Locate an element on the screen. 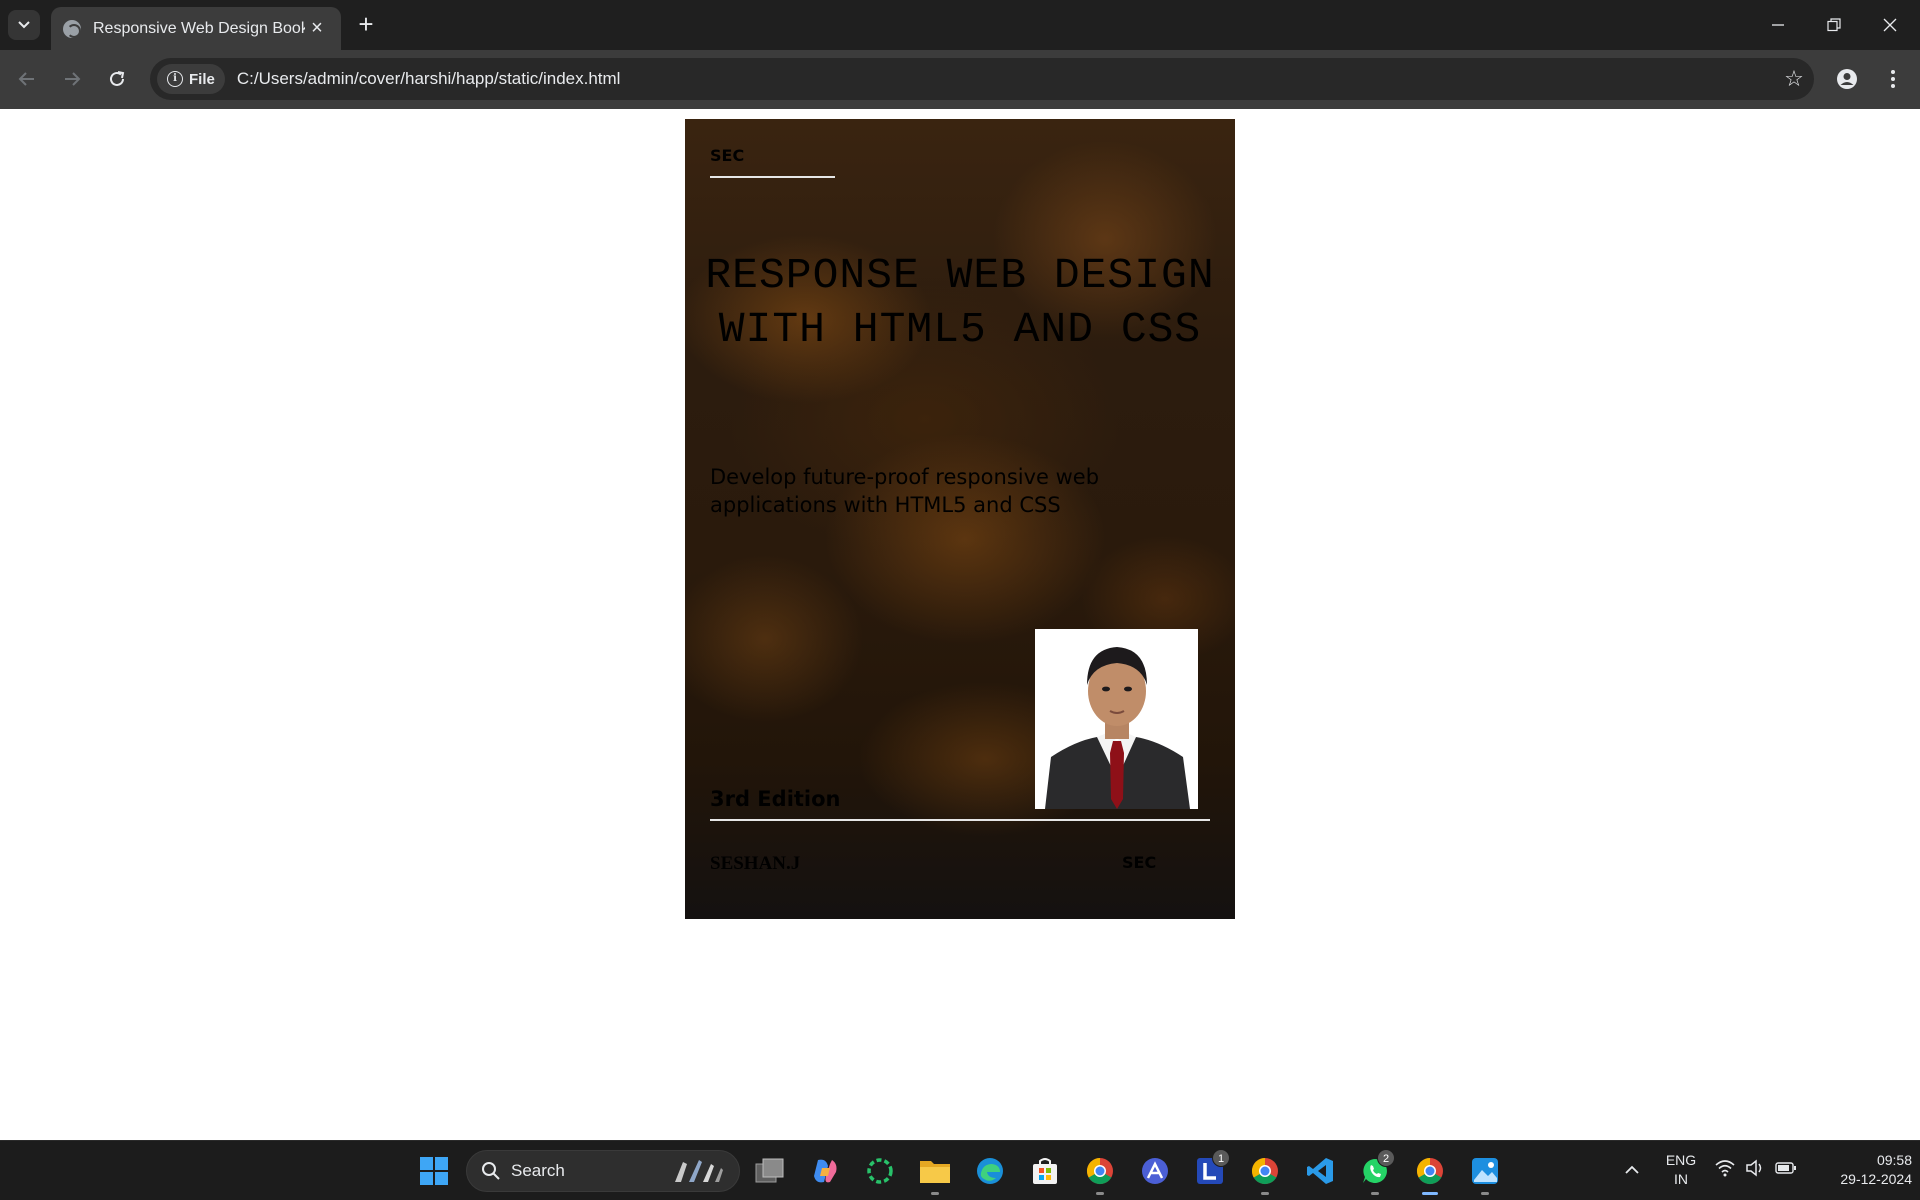  notification-badge: 1 is located at coordinates (1221, 1158).